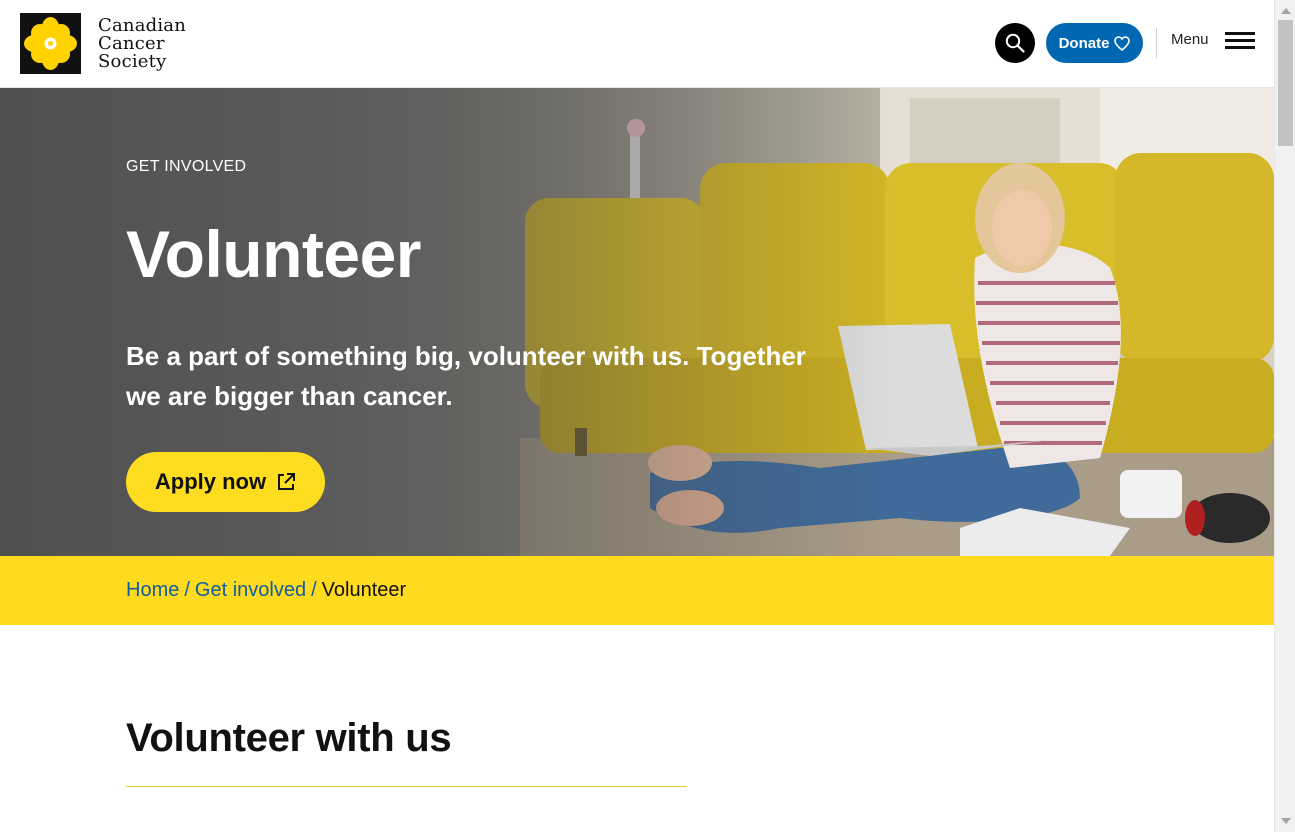  I want to click on section-title: Volunteer with us, so click(289, 738).